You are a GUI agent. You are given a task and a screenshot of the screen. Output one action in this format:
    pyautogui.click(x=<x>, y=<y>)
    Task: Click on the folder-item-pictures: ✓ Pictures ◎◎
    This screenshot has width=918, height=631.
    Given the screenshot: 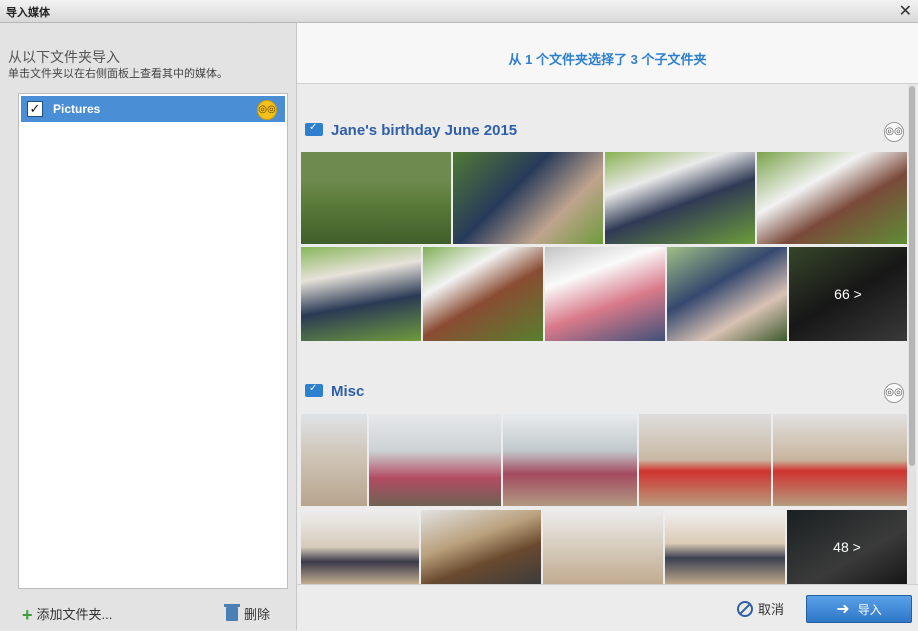 What is the action you would take?
    pyautogui.click(x=153, y=109)
    